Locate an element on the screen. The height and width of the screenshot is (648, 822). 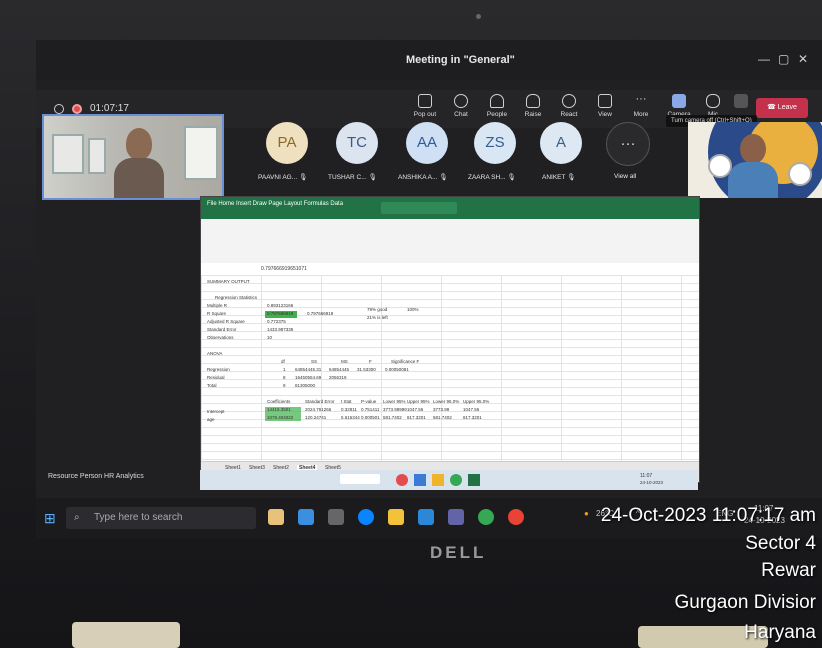
timestamp-stamp: 24-Oct-2023 11:07:17 am is located at coordinates (708, 515).